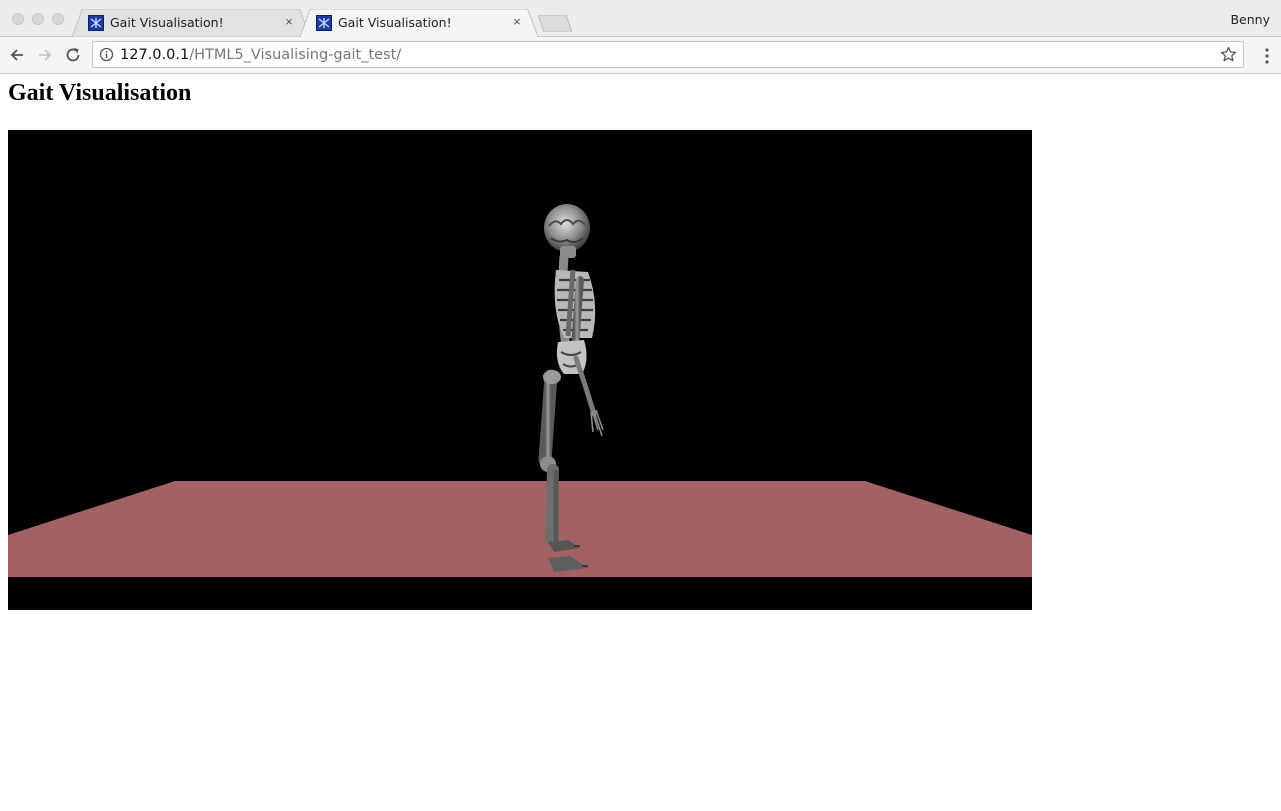 The height and width of the screenshot is (811, 1281). I want to click on browser-toolbar: 127.0.0.1/HTML5_Visualising-gait_test/, so click(640, 55).